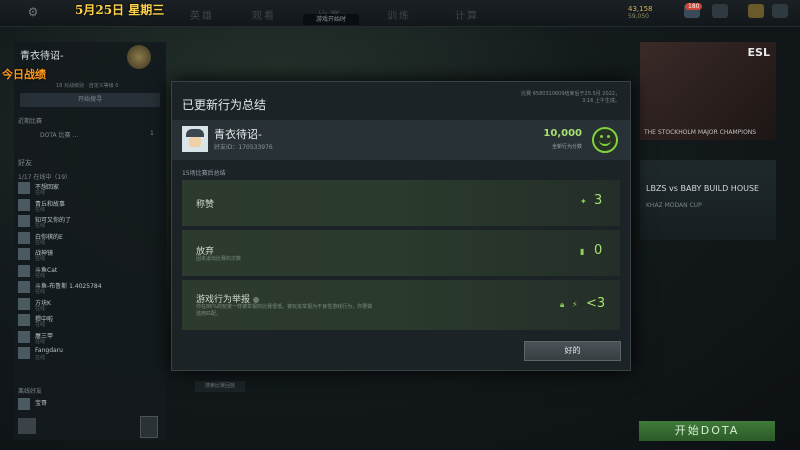 The image size is (800, 450). I want to click on esl-caption: THE STOCKHOLM MAJOR CHAMPIONS, so click(700, 132).